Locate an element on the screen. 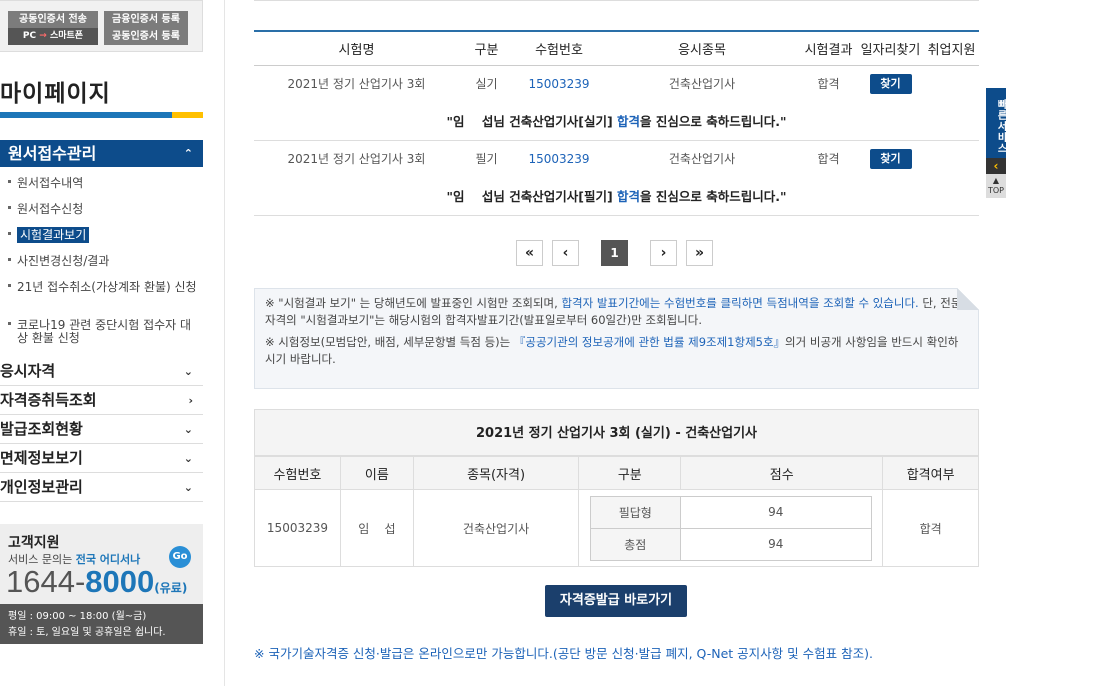  mypage-title: 마이페이지 is located at coordinates (55, 94).